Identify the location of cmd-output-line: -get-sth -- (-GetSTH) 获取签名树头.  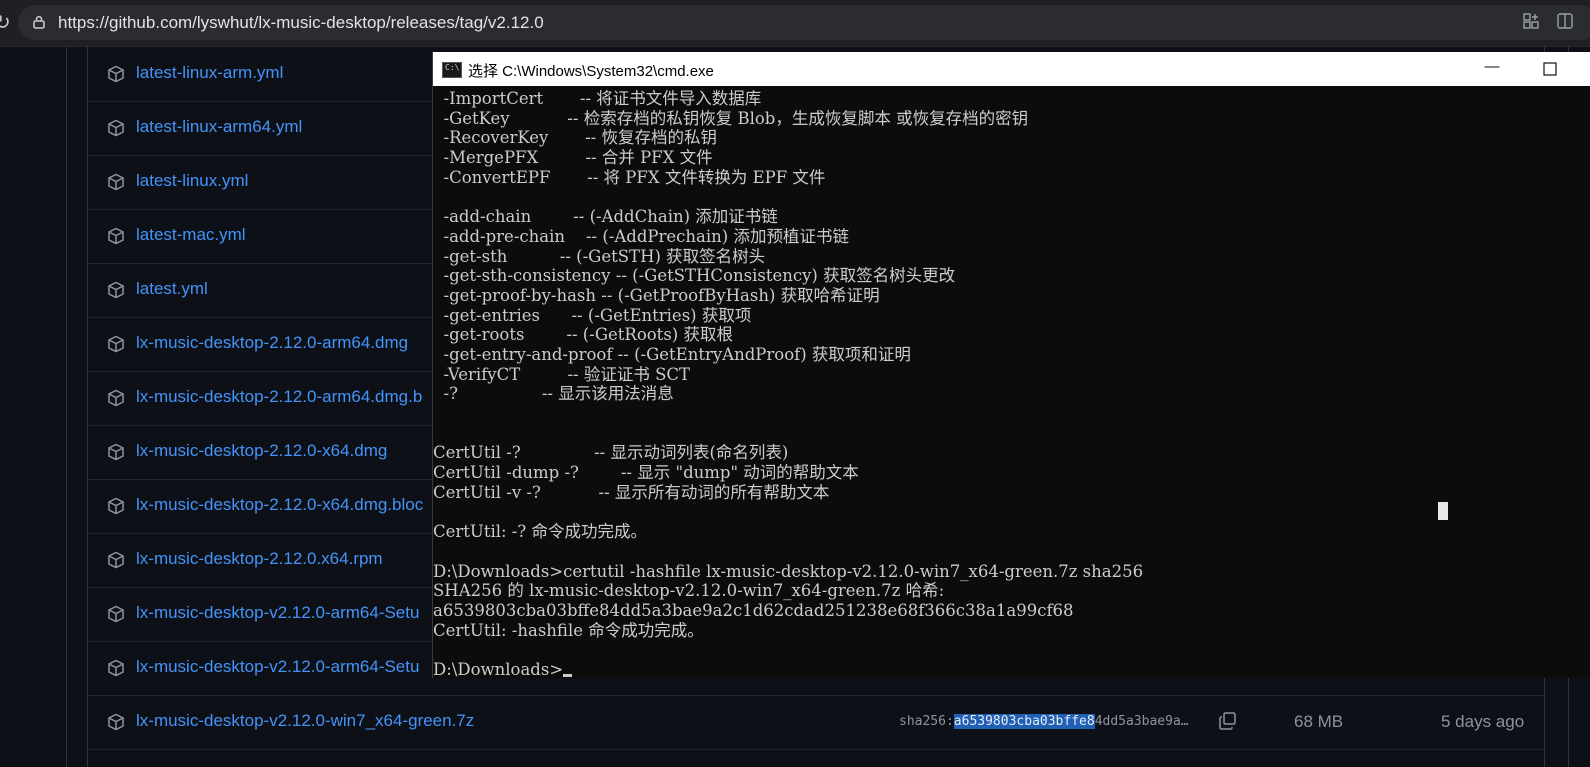
(599, 256).